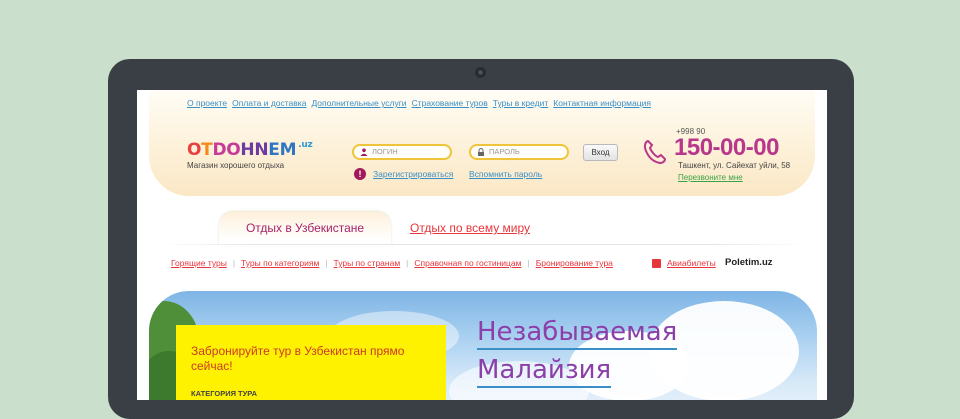  I want to click on top-nav-contacts: Контактная информация, so click(602, 103).